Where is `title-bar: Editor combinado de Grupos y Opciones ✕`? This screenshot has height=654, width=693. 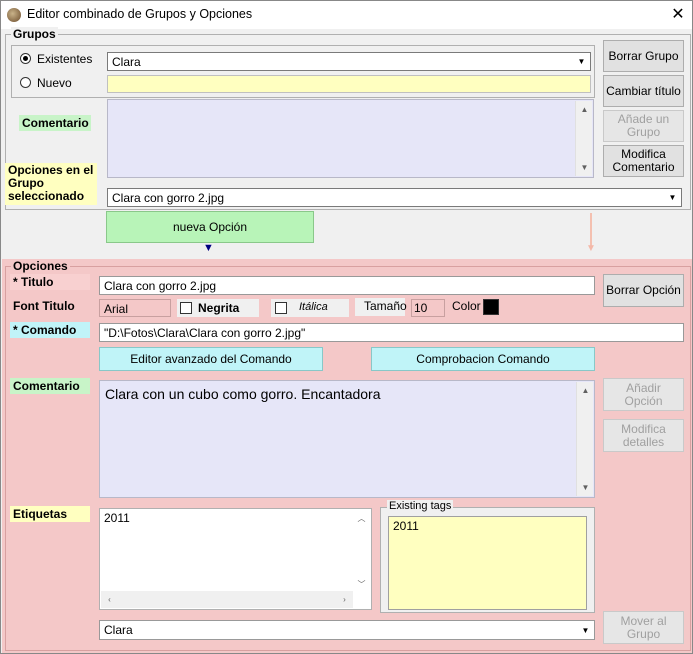
title-bar: Editor combinado de Grupos y Opciones ✕ is located at coordinates (346, 15).